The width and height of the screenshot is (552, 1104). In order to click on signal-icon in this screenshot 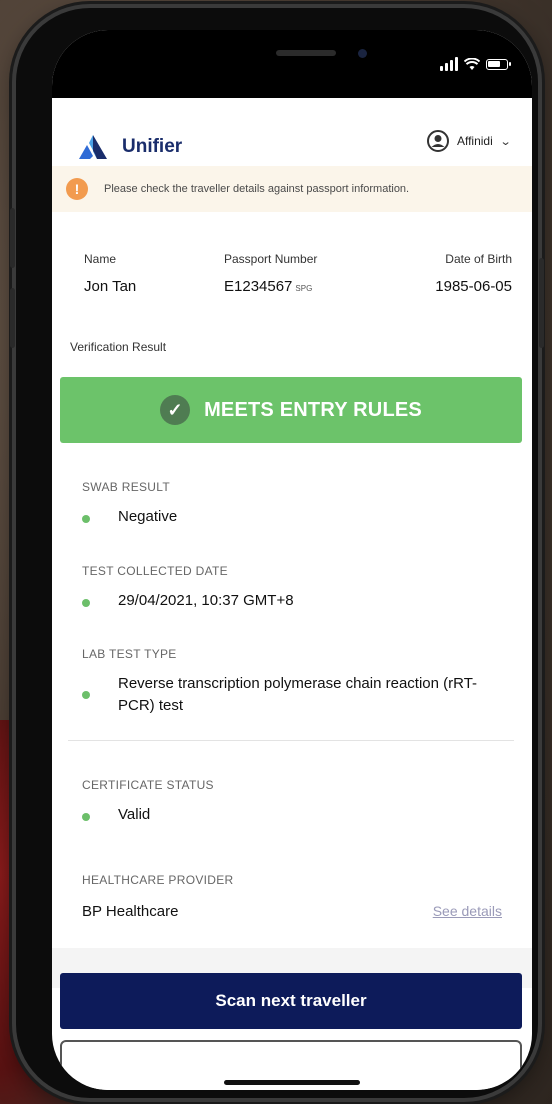, I will do `click(449, 64)`.